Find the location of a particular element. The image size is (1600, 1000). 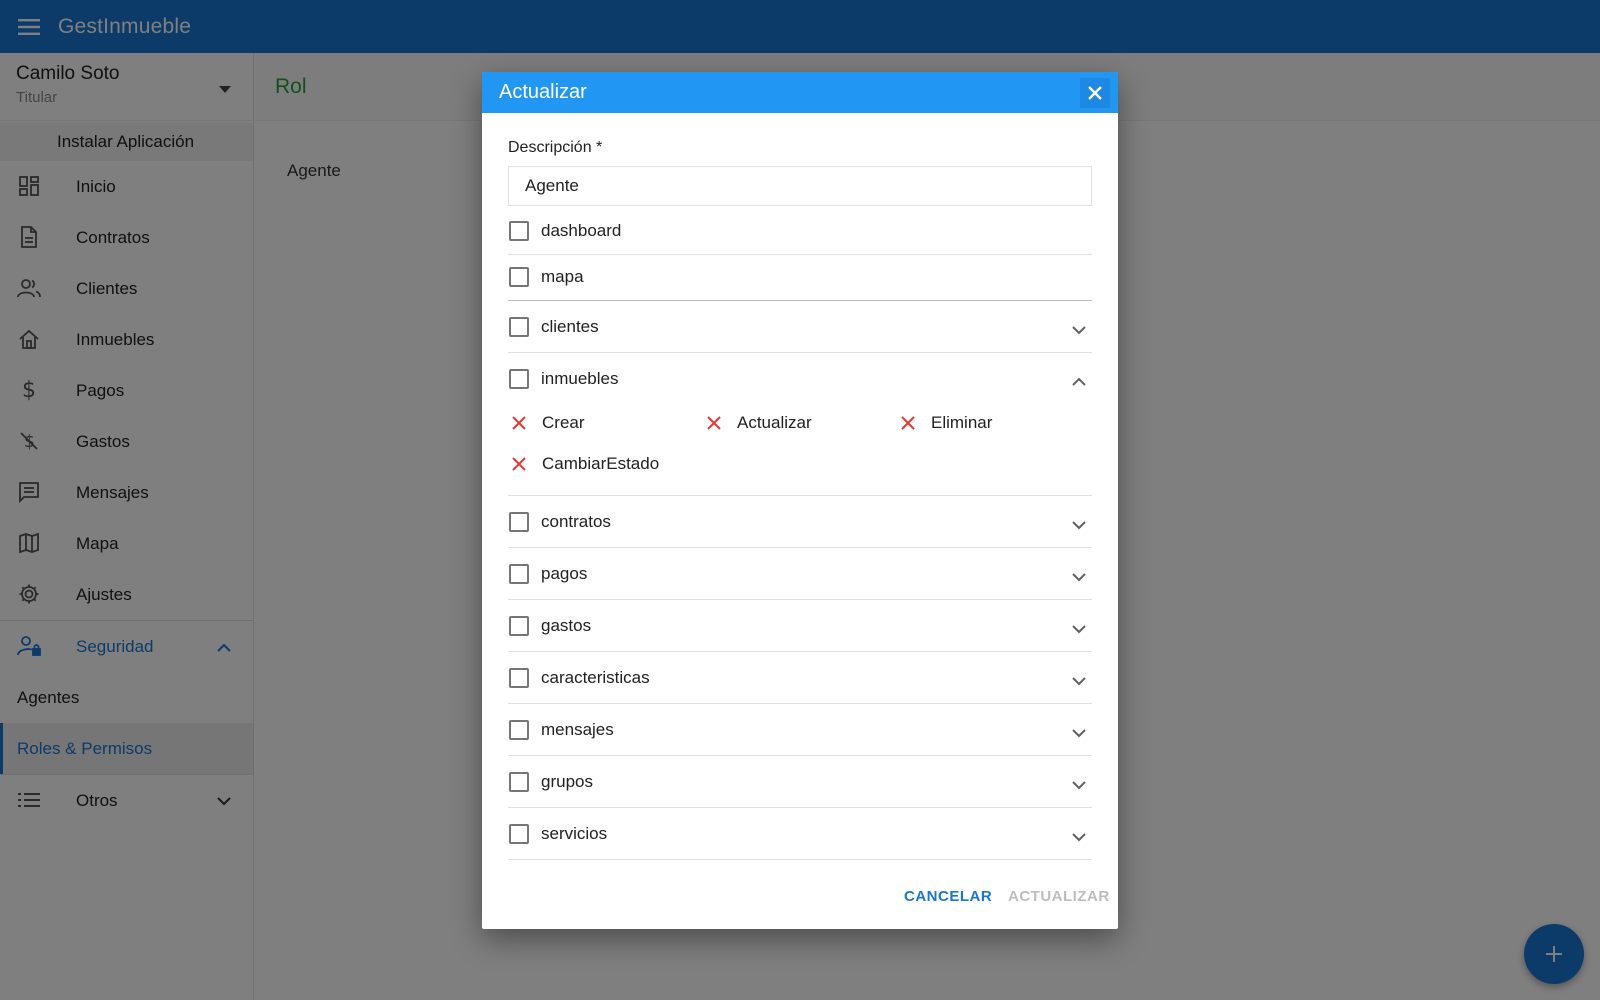

action-label: Eliminar is located at coordinates (962, 422).